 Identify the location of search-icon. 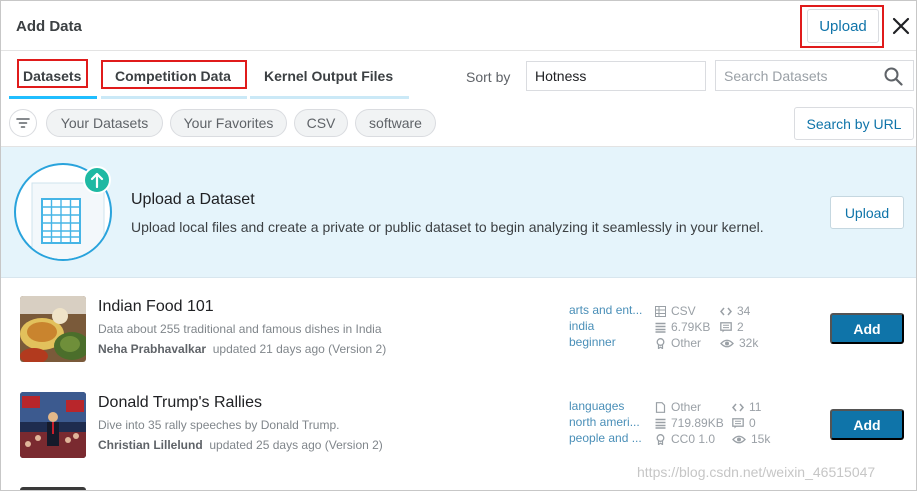
(893, 78).